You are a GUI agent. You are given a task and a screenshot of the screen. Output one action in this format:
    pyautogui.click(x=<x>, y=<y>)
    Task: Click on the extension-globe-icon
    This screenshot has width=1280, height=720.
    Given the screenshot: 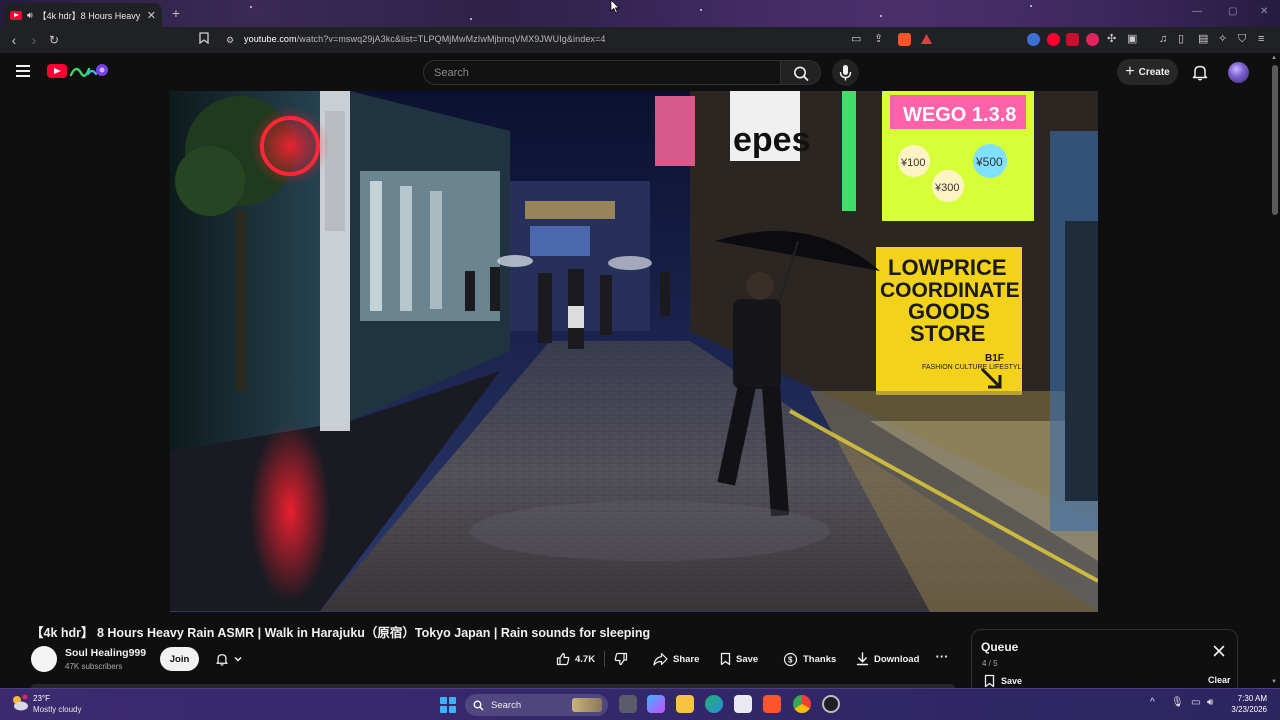 What is the action you would take?
    pyautogui.click(x=1033, y=39)
    